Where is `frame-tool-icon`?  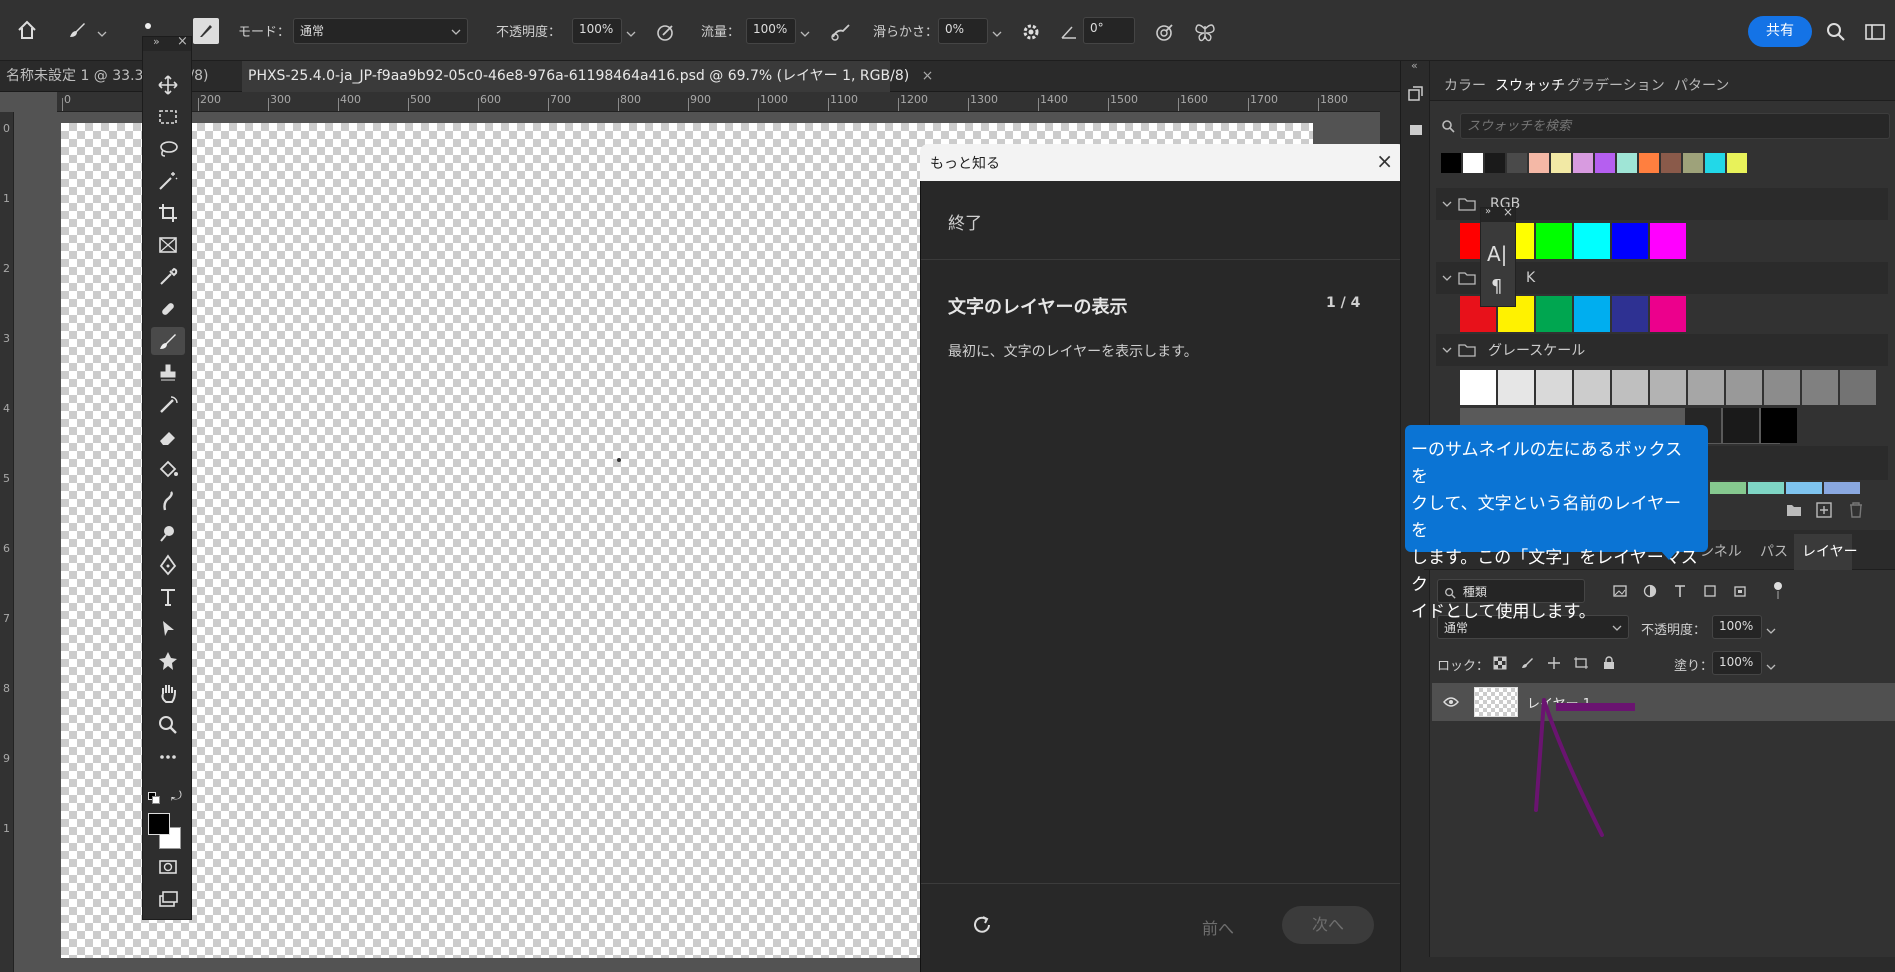
frame-tool-icon is located at coordinates (168, 245).